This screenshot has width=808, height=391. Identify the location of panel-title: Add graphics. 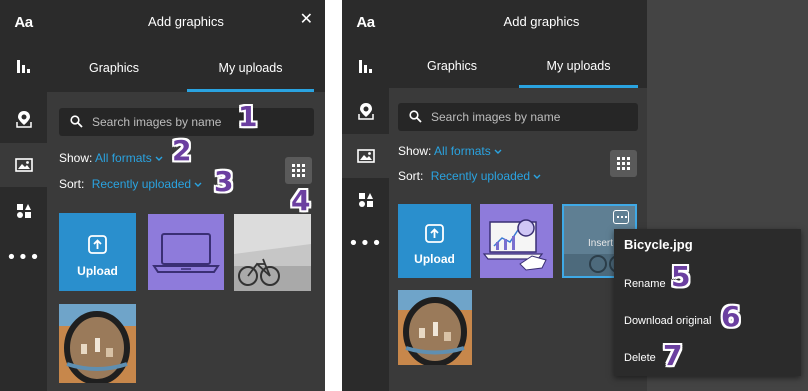
(186, 21).